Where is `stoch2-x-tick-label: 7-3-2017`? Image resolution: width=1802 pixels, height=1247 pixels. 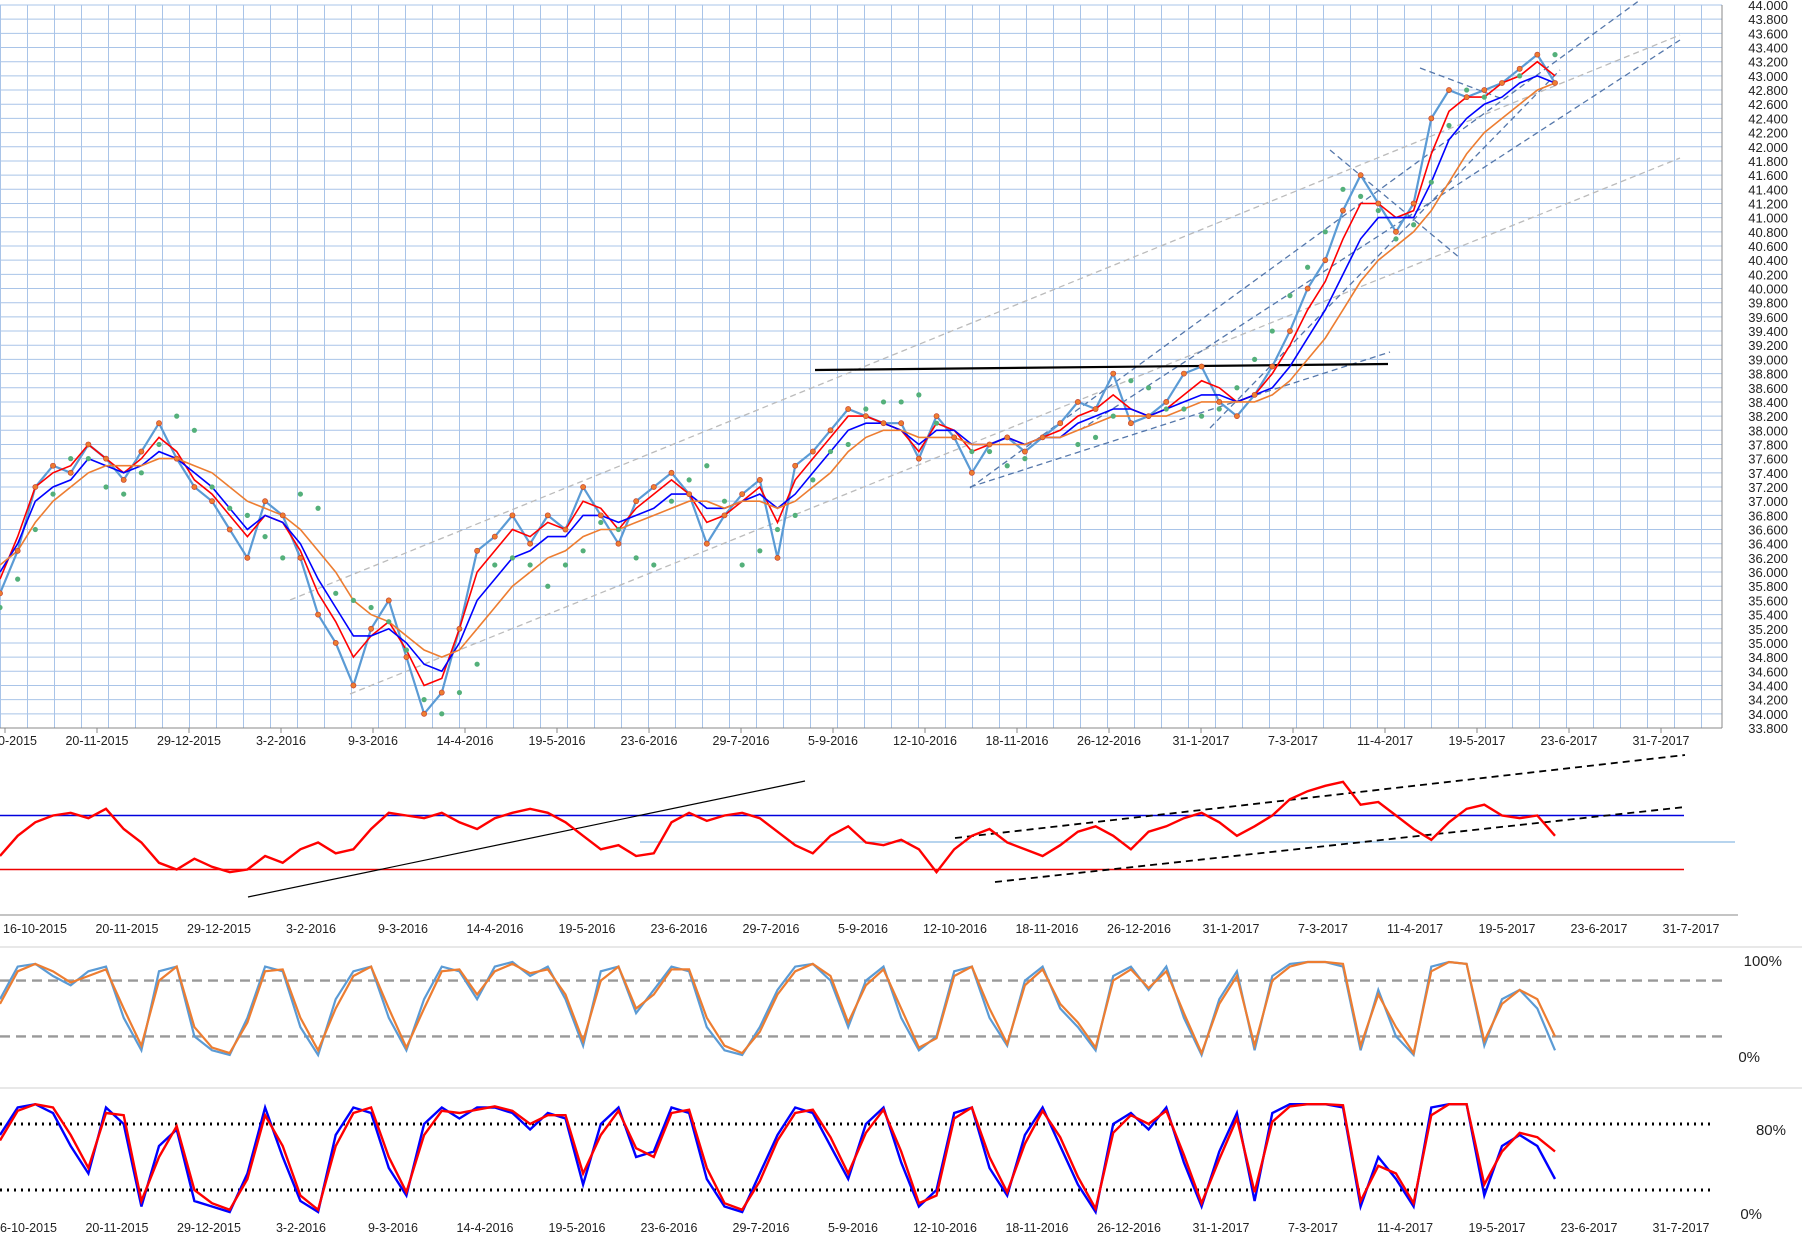 stoch2-x-tick-label: 7-3-2017 is located at coordinates (1313, 1228).